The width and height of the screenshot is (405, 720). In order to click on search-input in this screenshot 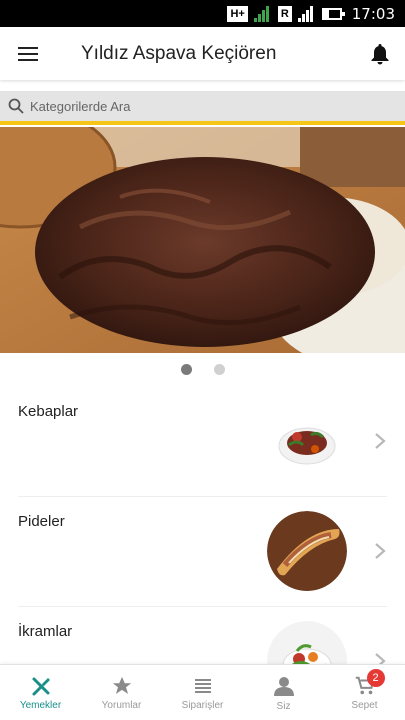, I will do `click(200, 106)`.